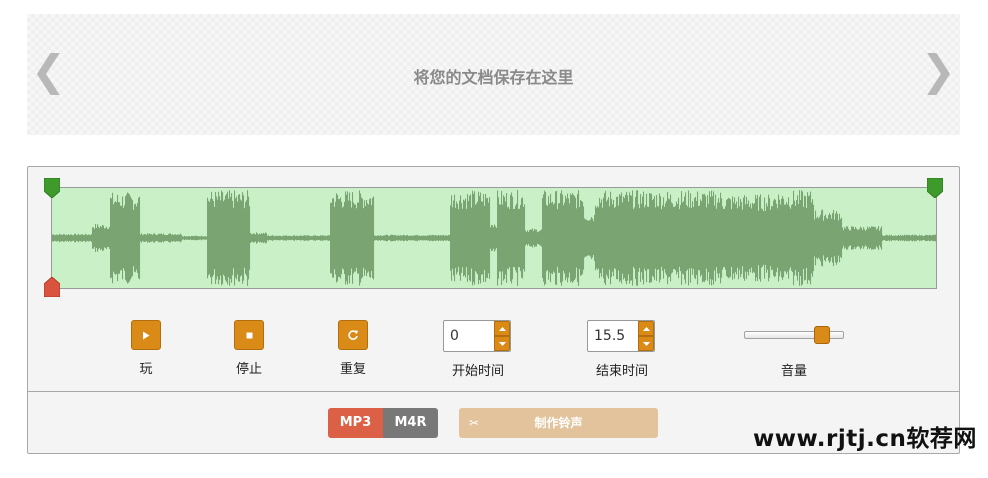  What do you see at coordinates (502, 343) in the screenshot?
I see `start-time-decrement-button` at bounding box center [502, 343].